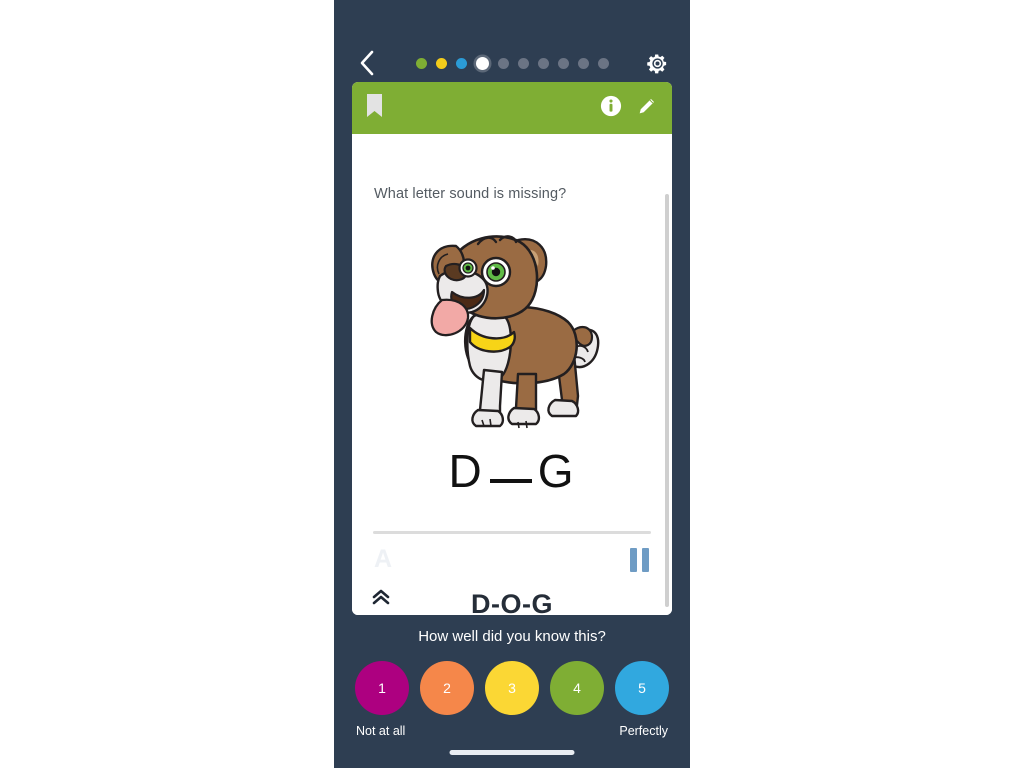  I want to click on gear-icon, so click(657, 63).